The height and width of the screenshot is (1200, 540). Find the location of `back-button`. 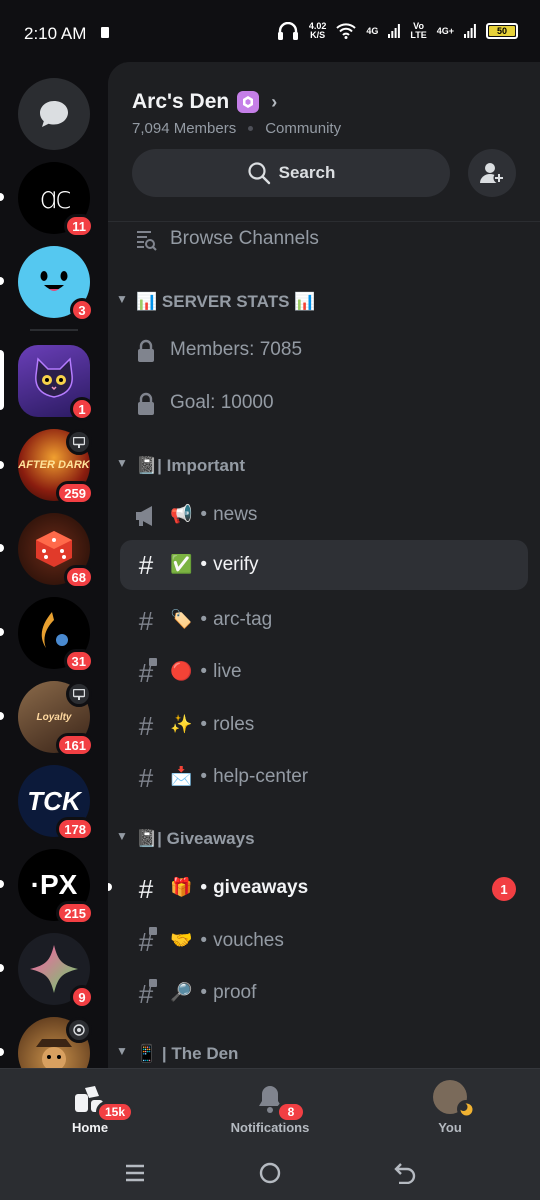

back-button is located at coordinates (405, 1173).